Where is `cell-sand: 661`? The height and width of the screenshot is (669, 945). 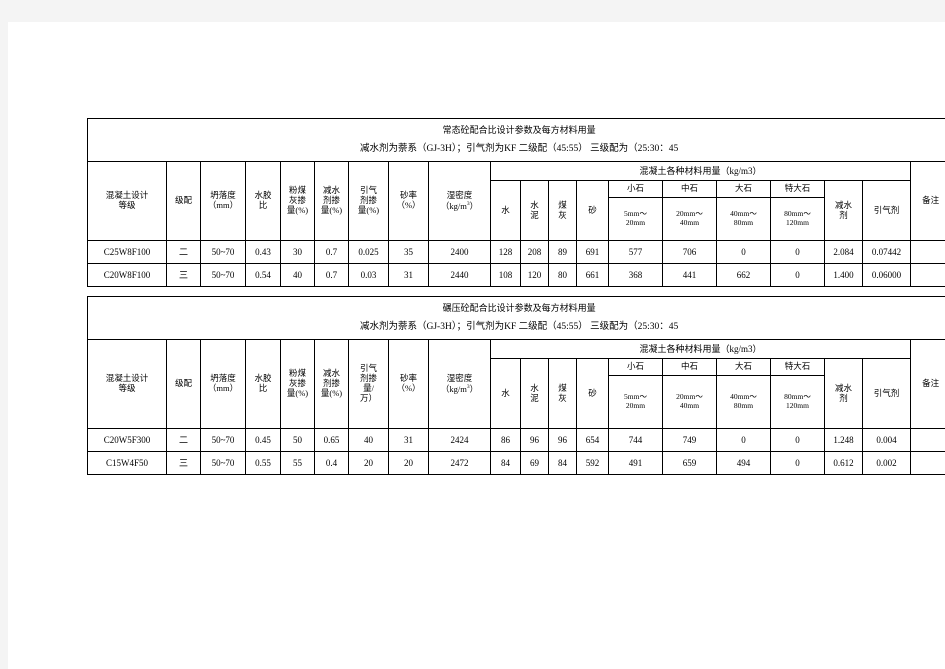
cell-sand: 661 is located at coordinates (592, 275).